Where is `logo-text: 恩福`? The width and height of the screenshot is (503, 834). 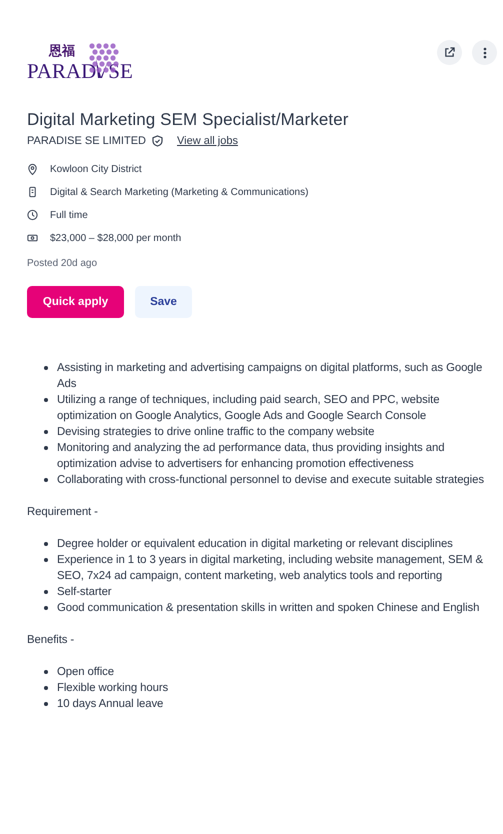
logo-text: 恩福 is located at coordinates (62, 51).